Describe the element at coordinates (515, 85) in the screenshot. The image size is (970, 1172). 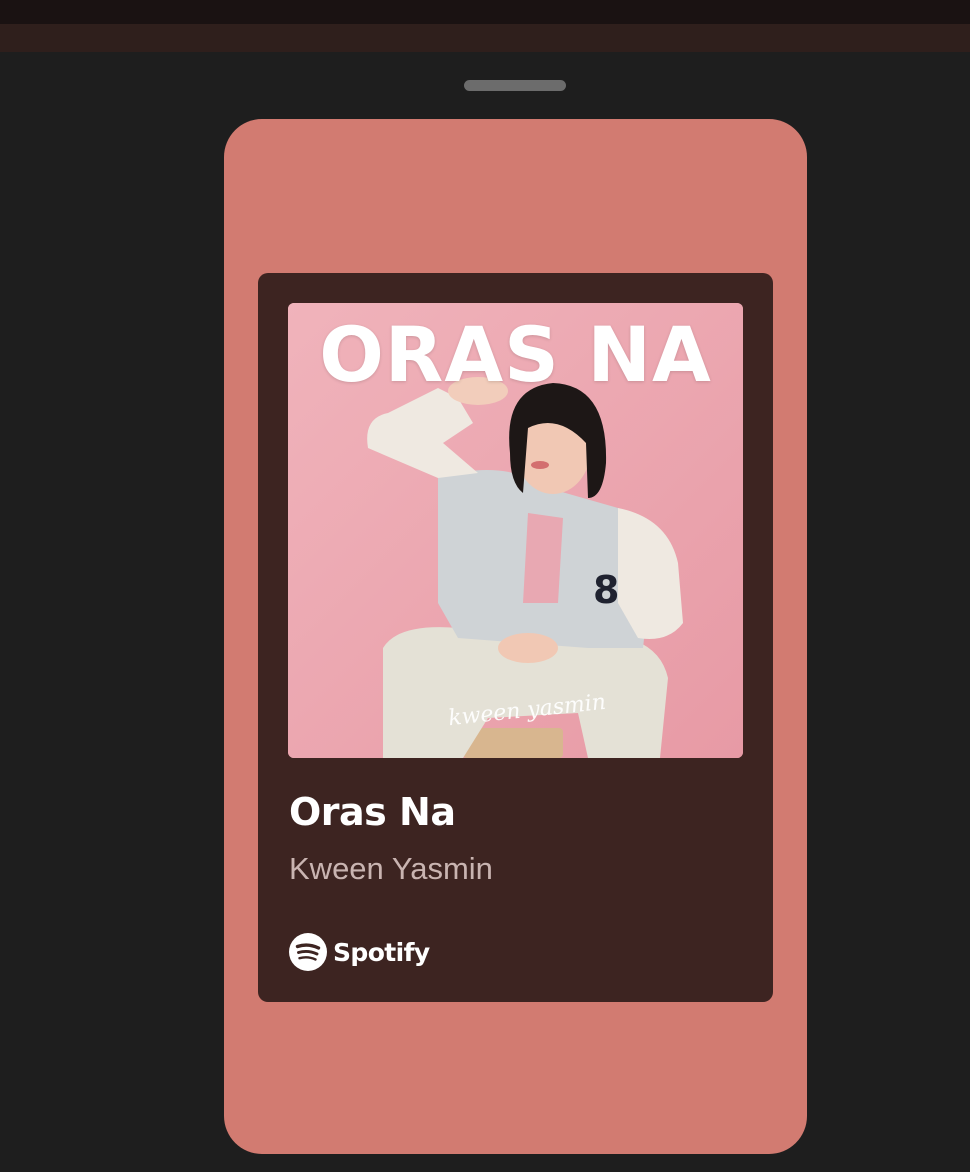
I see `sheet-drag-handle` at that location.